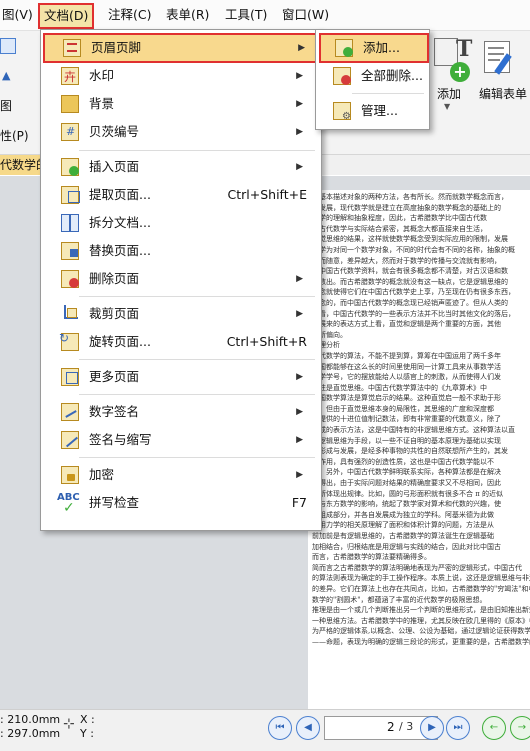  What do you see at coordinates (114, 313) in the screenshot?
I see `menu-item-label: 裁剪页面` at bounding box center [114, 313].